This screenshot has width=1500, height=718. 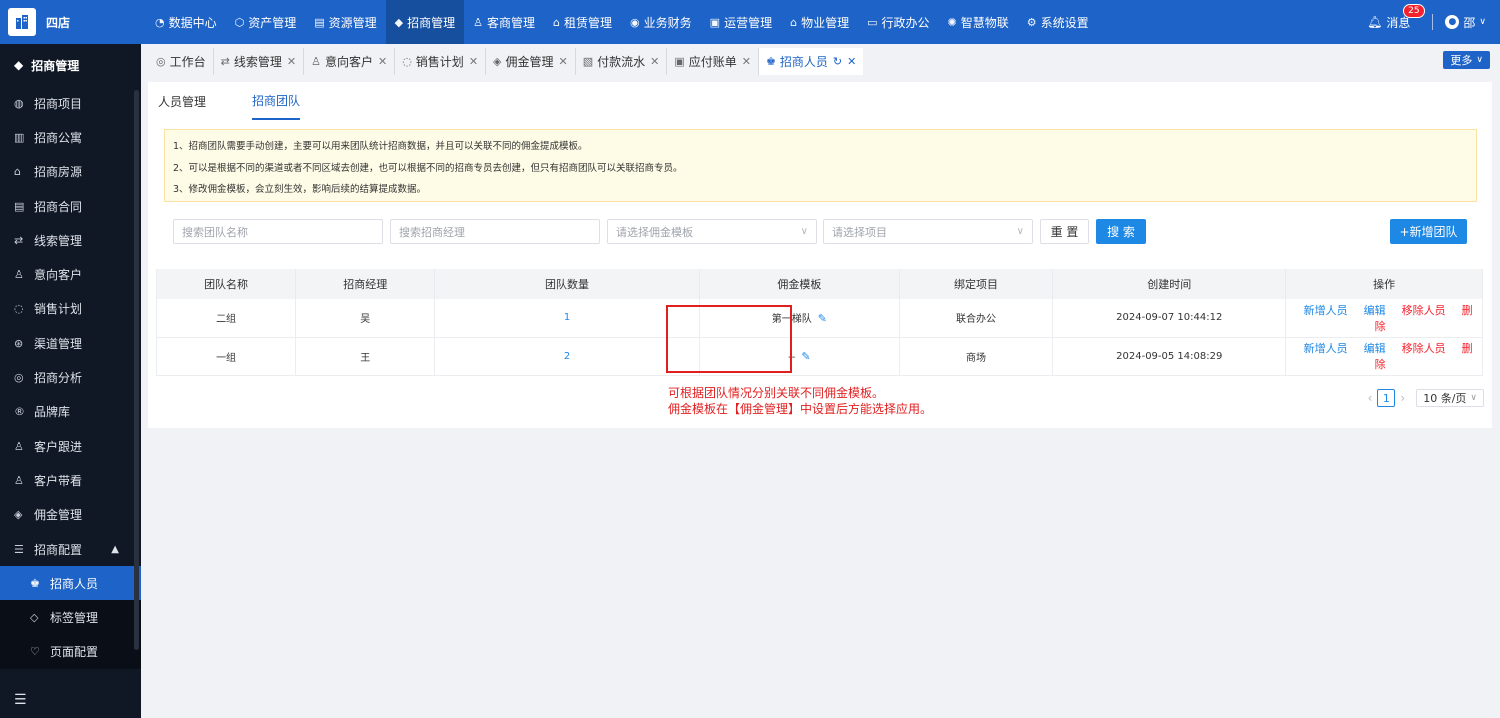 What do you see at coordinates (712, 231) in the screenshot?
I see `template-select: 请选择佣金模板 ∨` at bounding box center [712, 231].